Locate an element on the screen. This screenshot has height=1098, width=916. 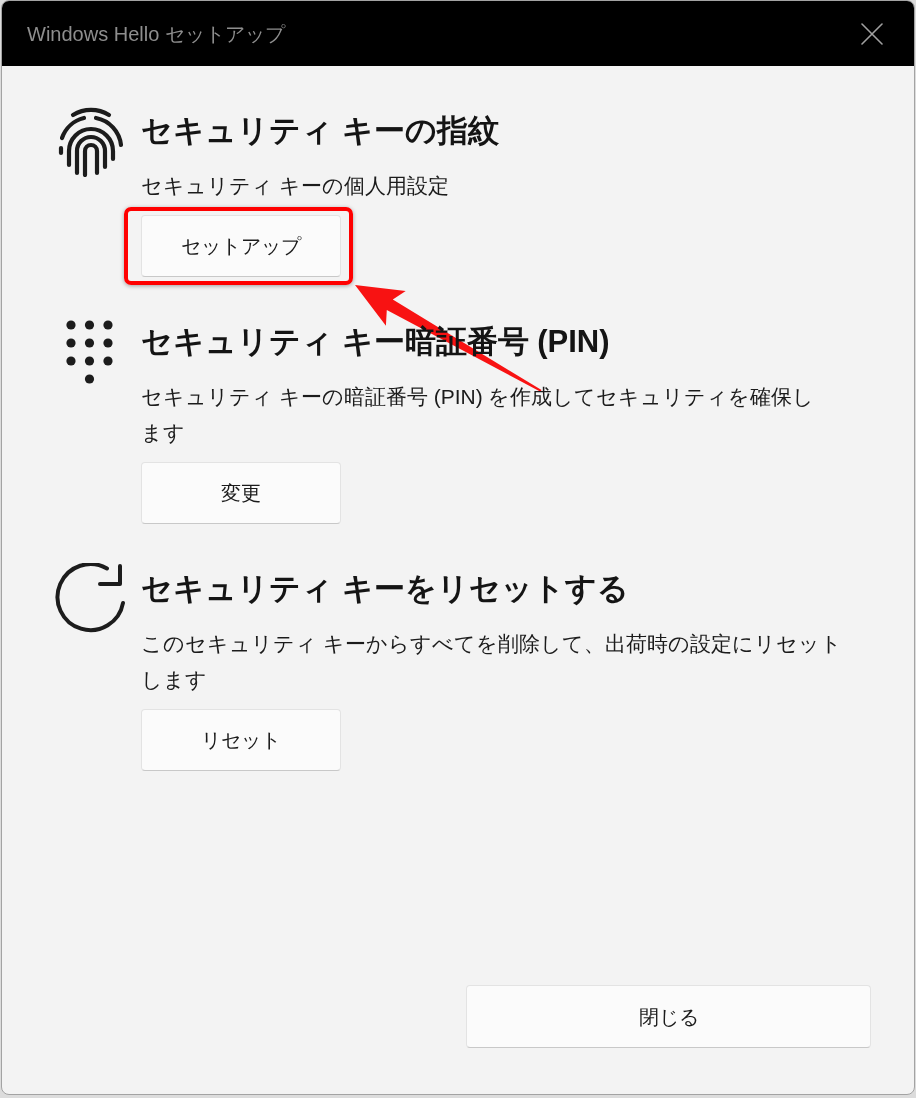
section-description: セキュリティ キーの個人用設定 is located at coordinates (295, 186).